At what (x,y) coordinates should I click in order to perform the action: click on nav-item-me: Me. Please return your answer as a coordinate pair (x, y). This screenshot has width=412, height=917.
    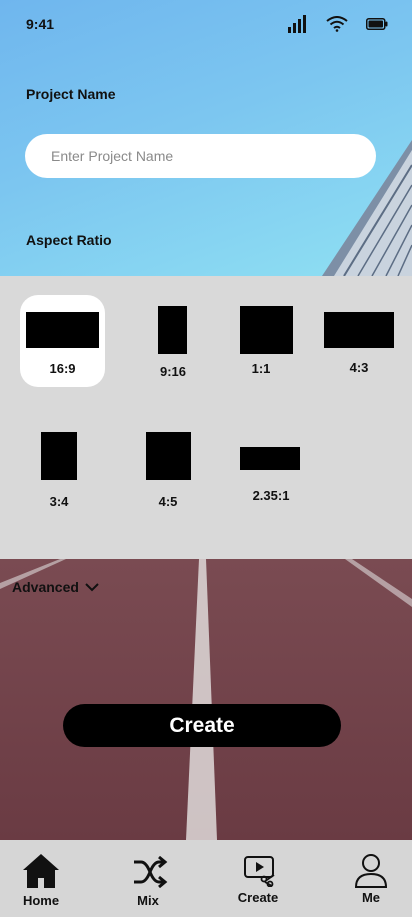
    Looking at the image, I should click on (369, 878).